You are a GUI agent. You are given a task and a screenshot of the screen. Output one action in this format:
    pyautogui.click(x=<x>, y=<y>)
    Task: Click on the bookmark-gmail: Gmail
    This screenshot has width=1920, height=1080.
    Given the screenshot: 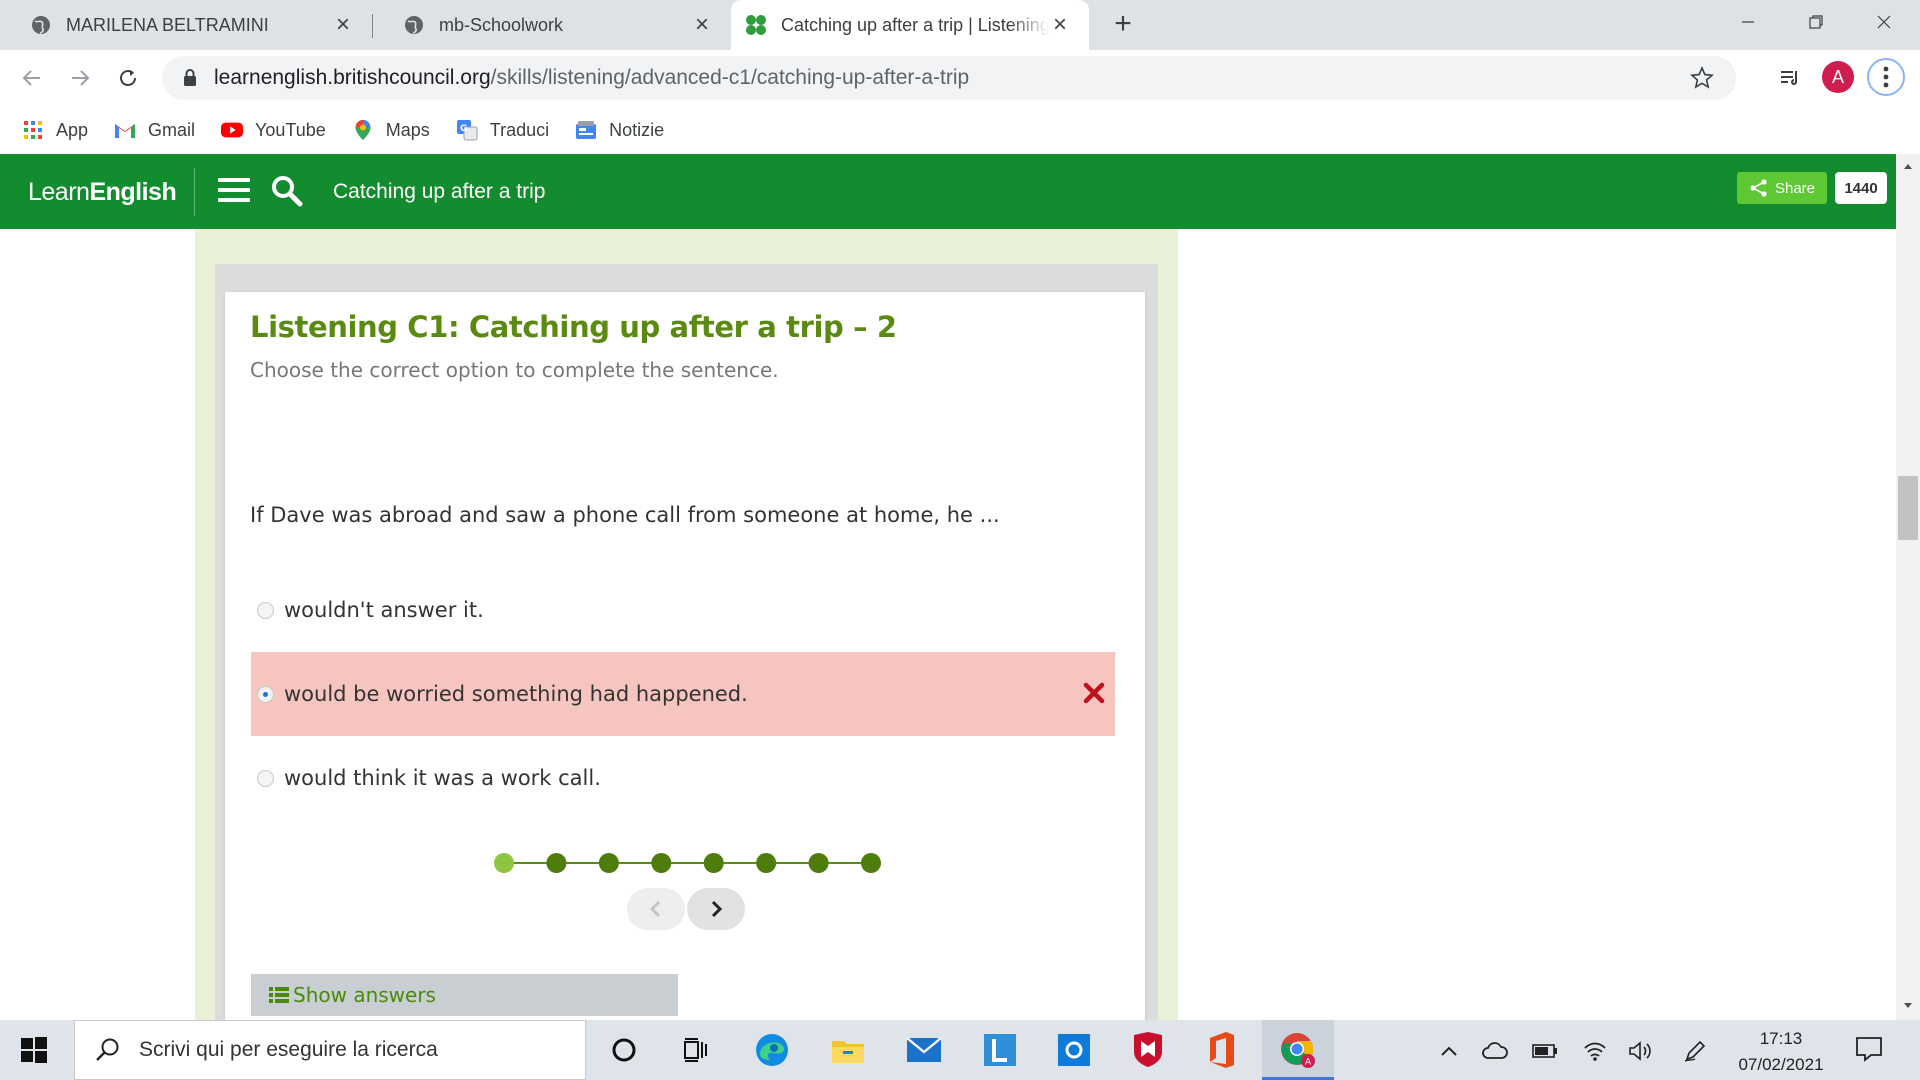 What is the action you would take?
    pyautogui.click(x=154, y=130)
    